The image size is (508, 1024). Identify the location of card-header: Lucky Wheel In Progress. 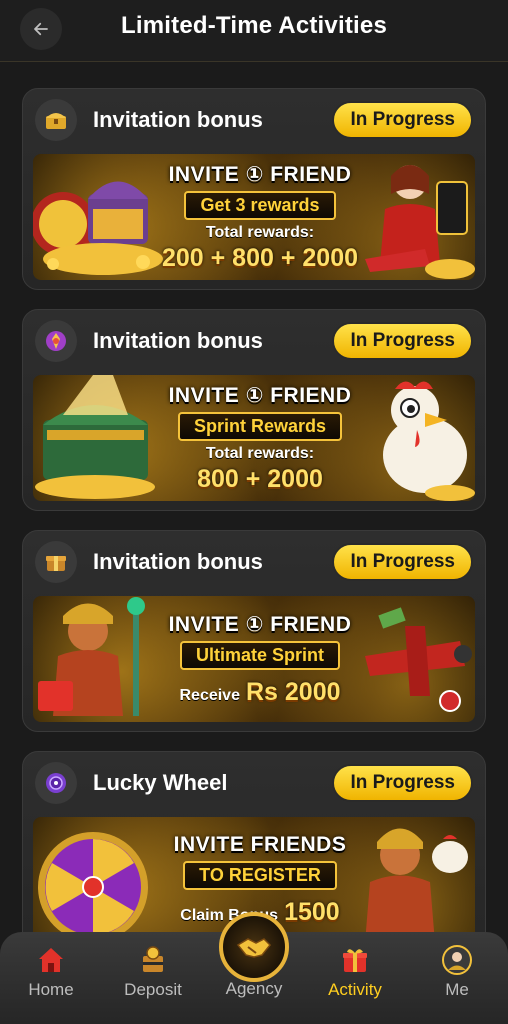
(254, 783).